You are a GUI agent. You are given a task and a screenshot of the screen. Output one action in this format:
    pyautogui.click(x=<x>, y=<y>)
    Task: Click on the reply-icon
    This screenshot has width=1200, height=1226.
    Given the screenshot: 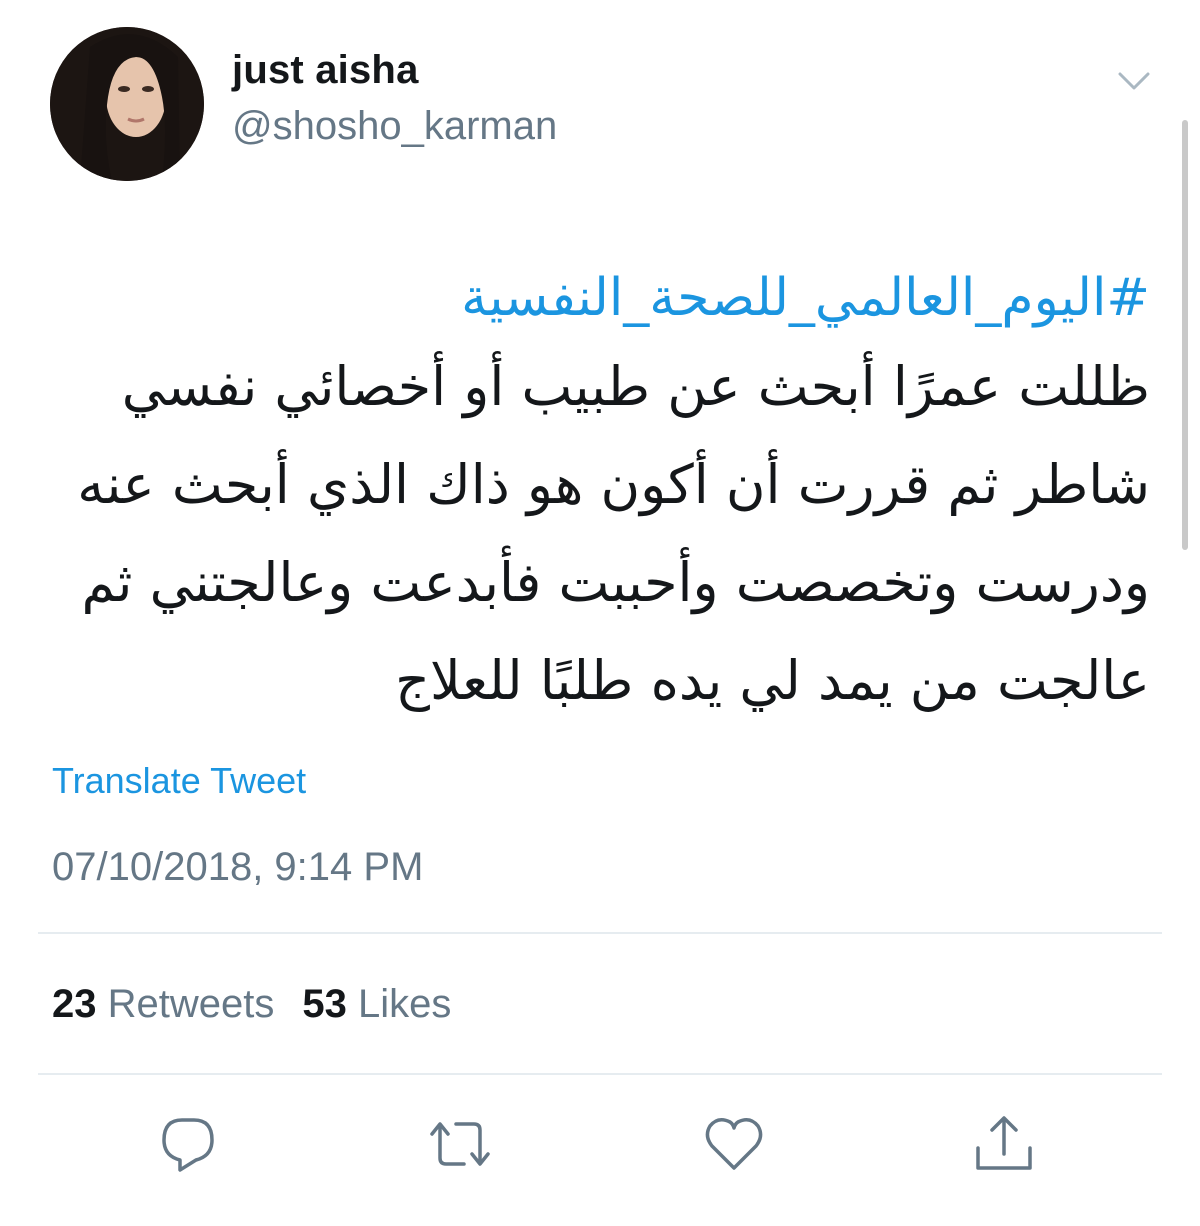 What is the action you would take?
    pyautogui.click(x=188, y=1145)
    